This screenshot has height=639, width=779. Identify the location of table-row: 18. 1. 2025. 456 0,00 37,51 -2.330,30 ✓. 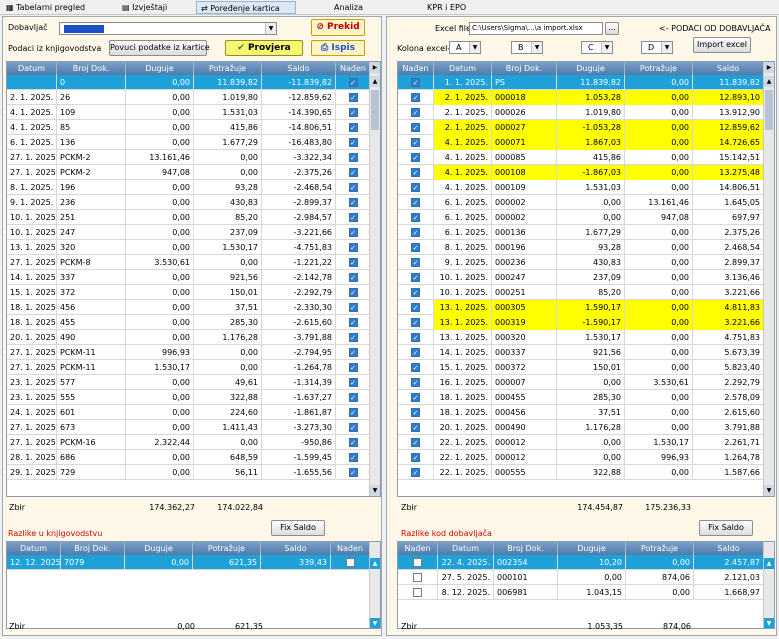
(189, 307).